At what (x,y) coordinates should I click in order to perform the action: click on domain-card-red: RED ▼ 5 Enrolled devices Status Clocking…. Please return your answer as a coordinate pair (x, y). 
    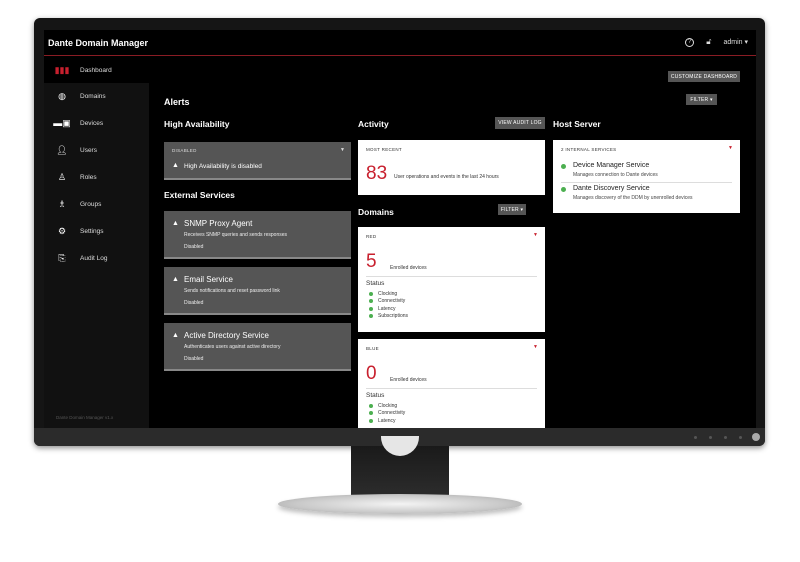
    Looking at the image, I should click on (451, 279).